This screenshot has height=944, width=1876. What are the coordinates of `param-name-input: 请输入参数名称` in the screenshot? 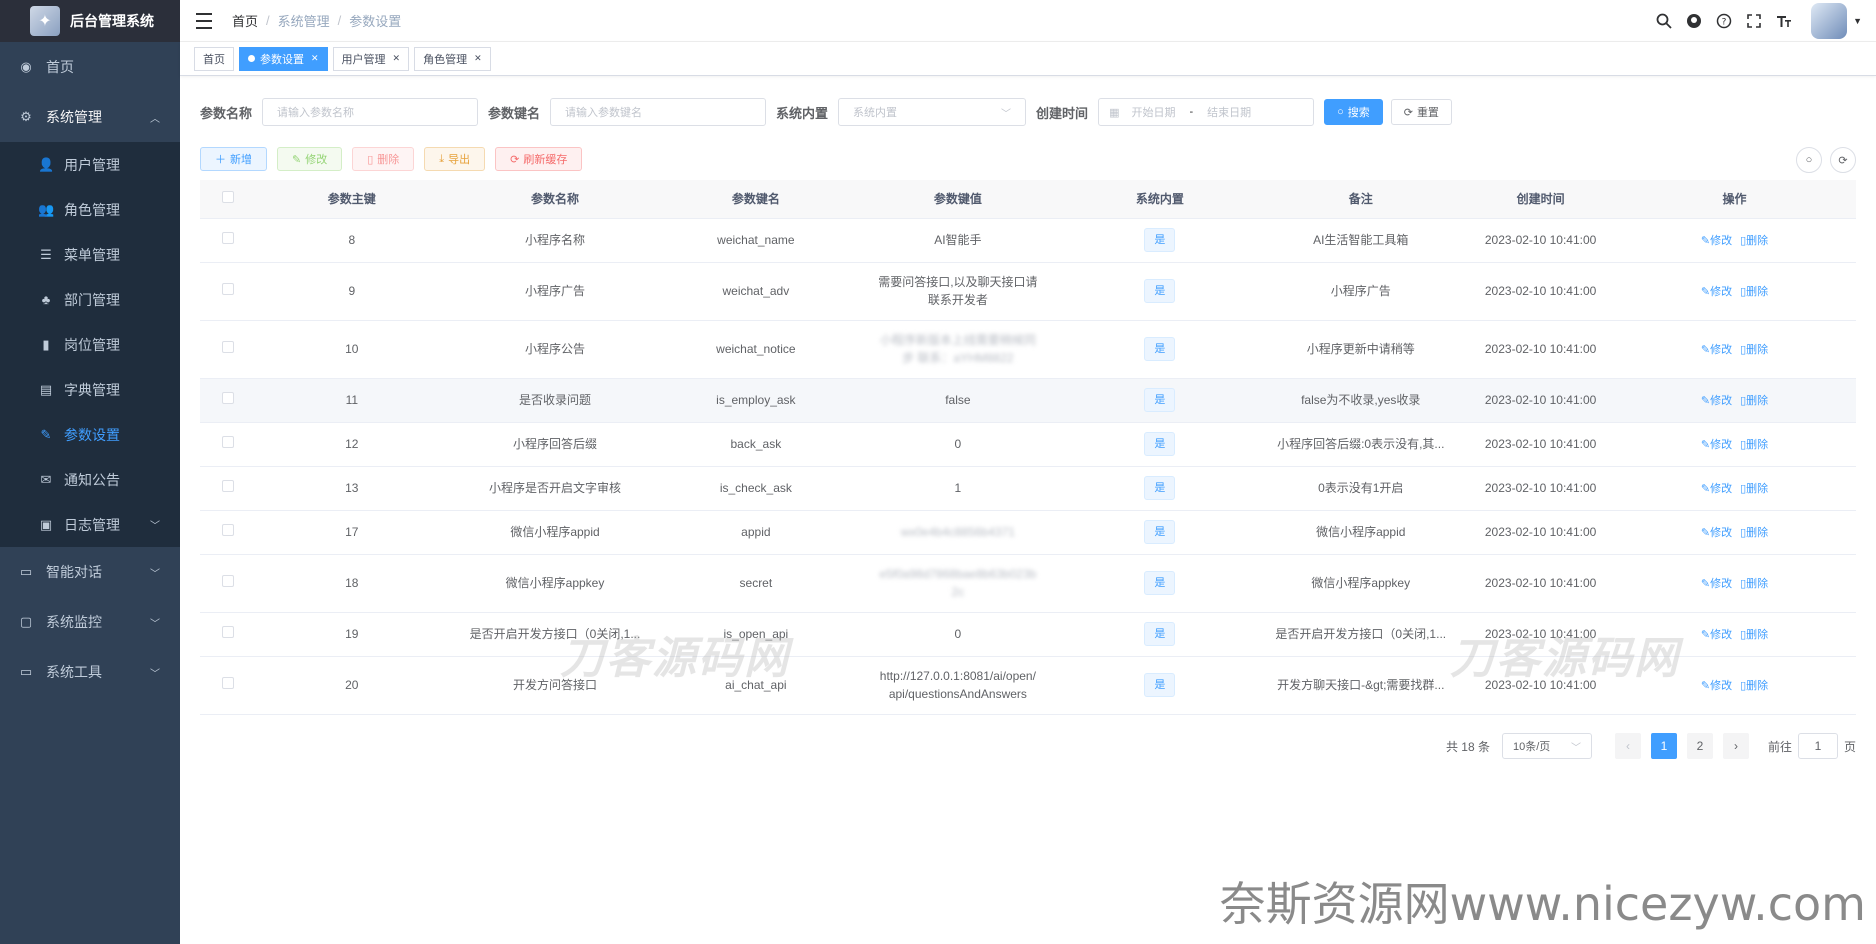 It's located at (370, 112).